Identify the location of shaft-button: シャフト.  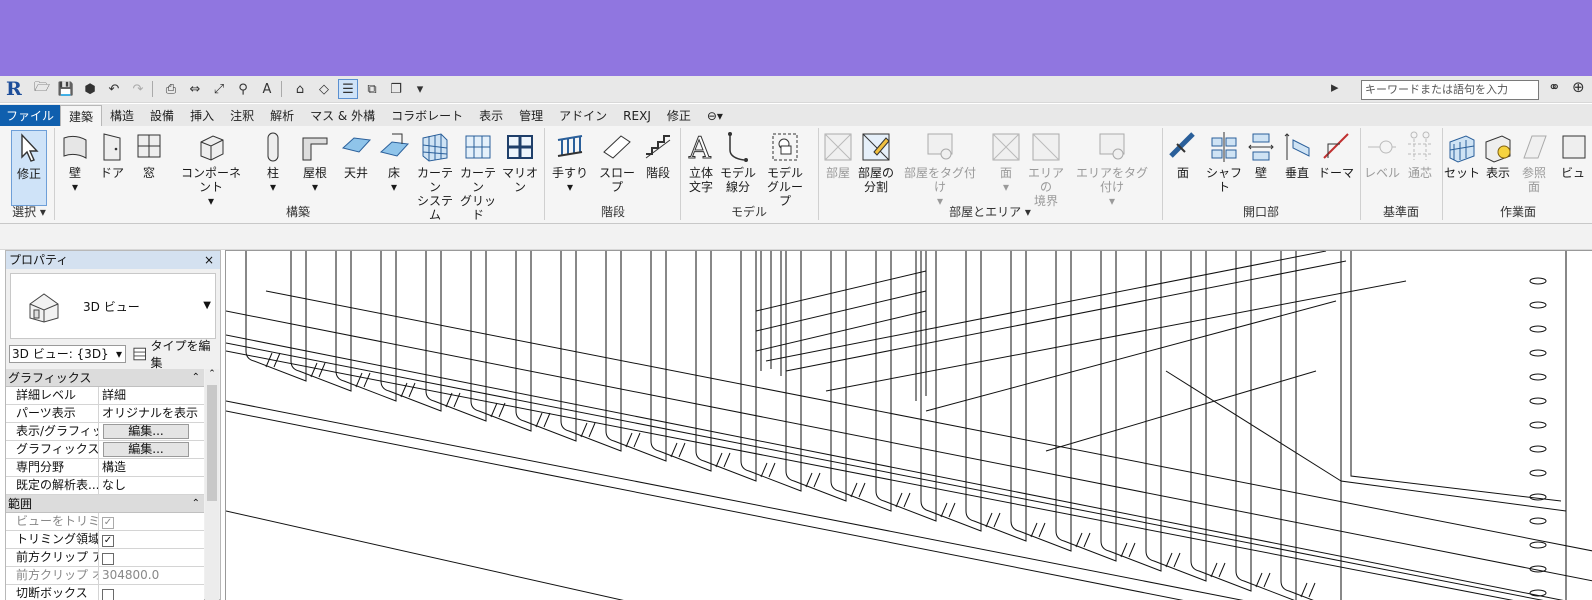
(1224, 162).